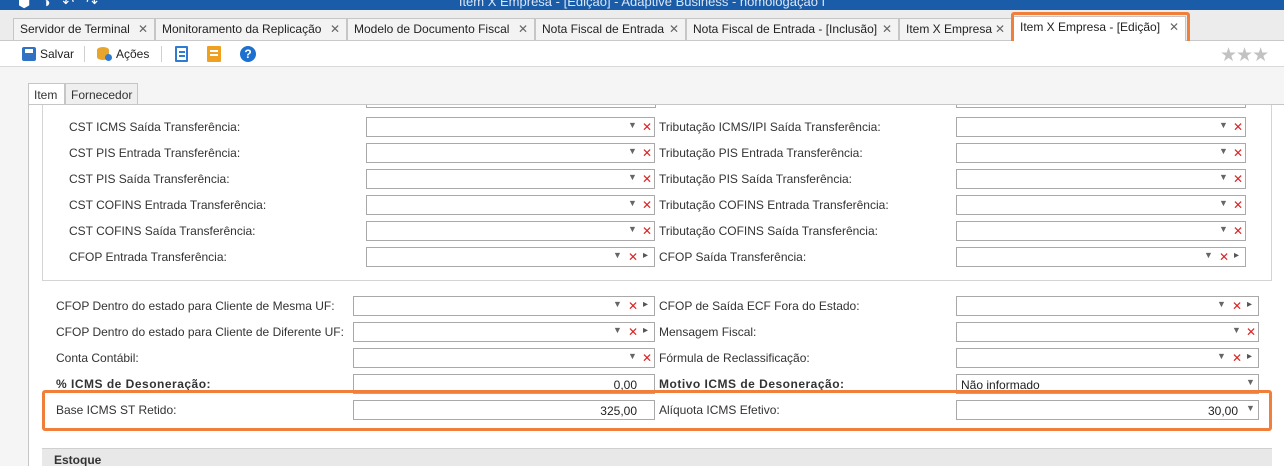 This screenshot has height=466, width=1284. I want to click on formula-reclassificacao-select: ▼ ✕ ▸, so click(1107, 358).